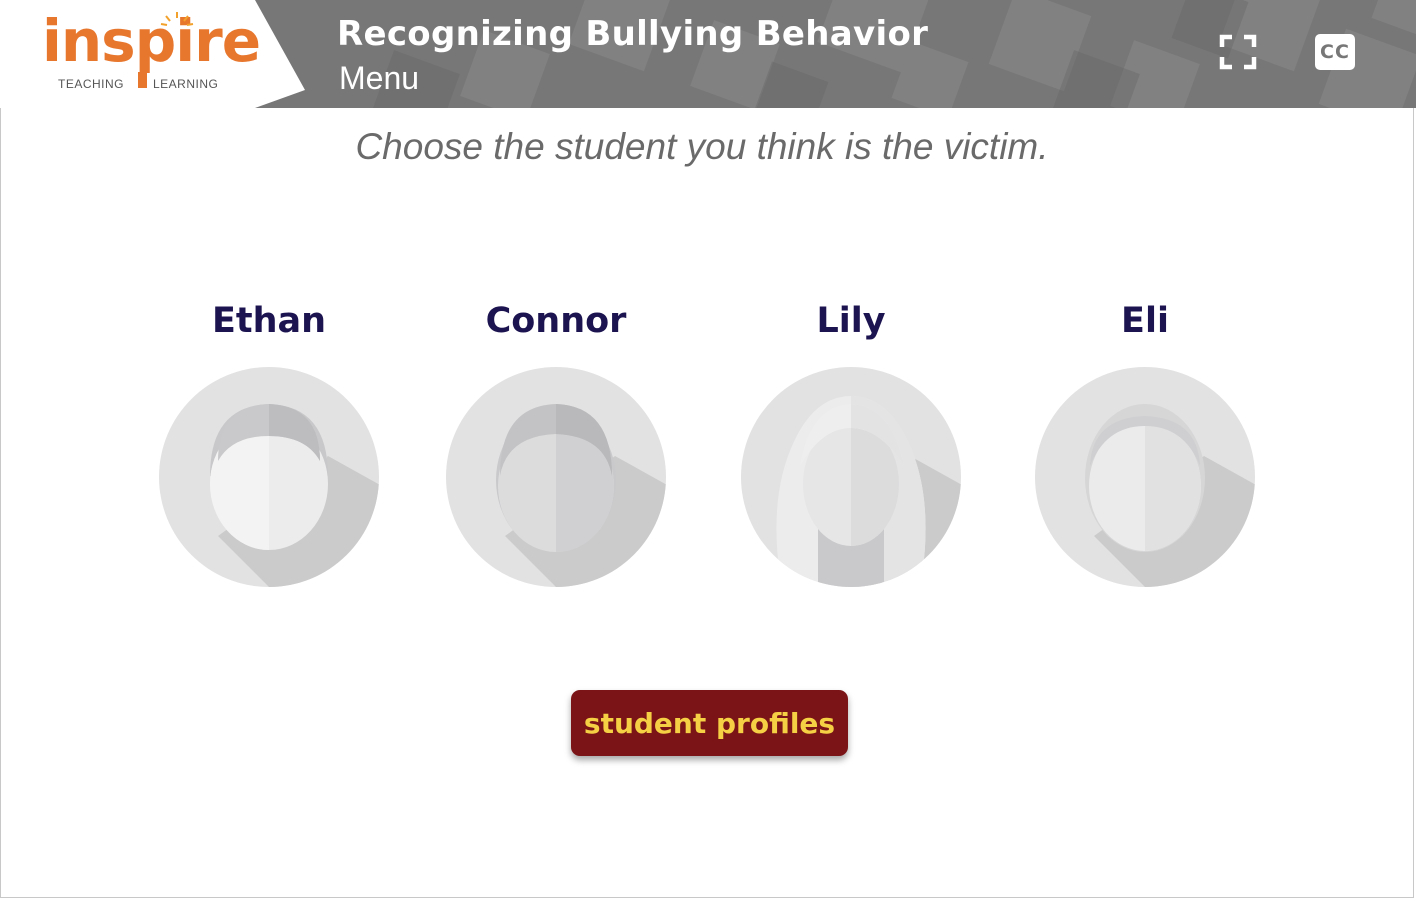 The width and height of the screenshot is (1416, 900). I want to click on course-title: Recognizing Bullying Behavior, so click(633, 34).